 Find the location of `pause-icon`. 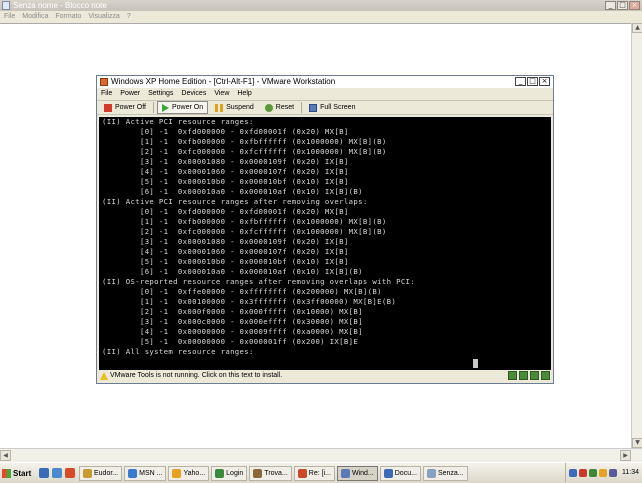

pause-icon is located at coordinates (219, 107).